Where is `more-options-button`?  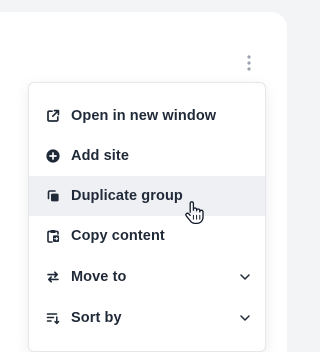
more-options-button is located at coordinates (249, 63).